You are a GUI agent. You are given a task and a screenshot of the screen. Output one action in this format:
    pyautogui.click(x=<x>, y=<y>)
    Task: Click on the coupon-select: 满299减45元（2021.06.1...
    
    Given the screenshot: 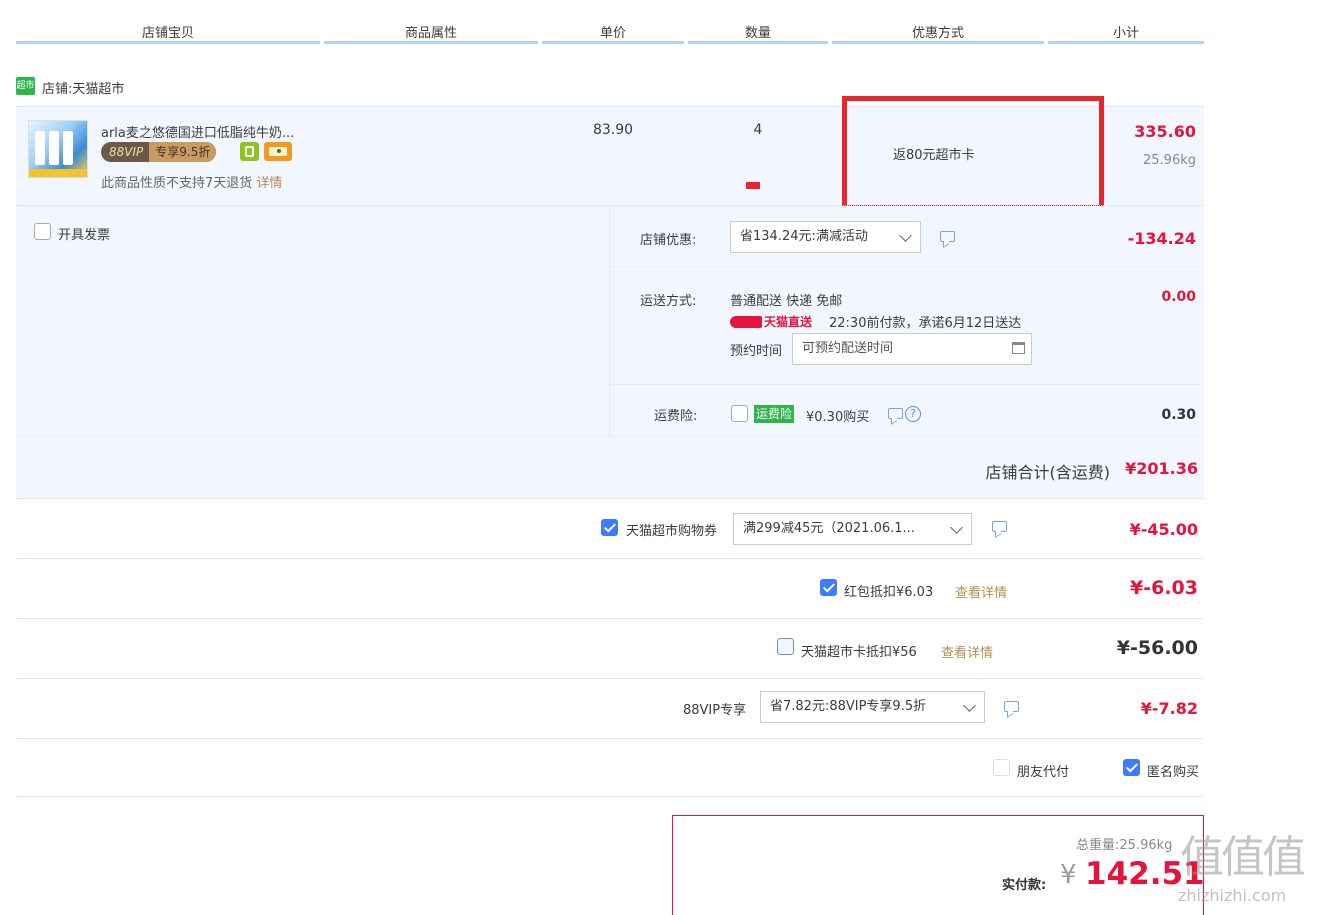 What is the action you would take?
    pyautogui.click(x=852, y=529)
    